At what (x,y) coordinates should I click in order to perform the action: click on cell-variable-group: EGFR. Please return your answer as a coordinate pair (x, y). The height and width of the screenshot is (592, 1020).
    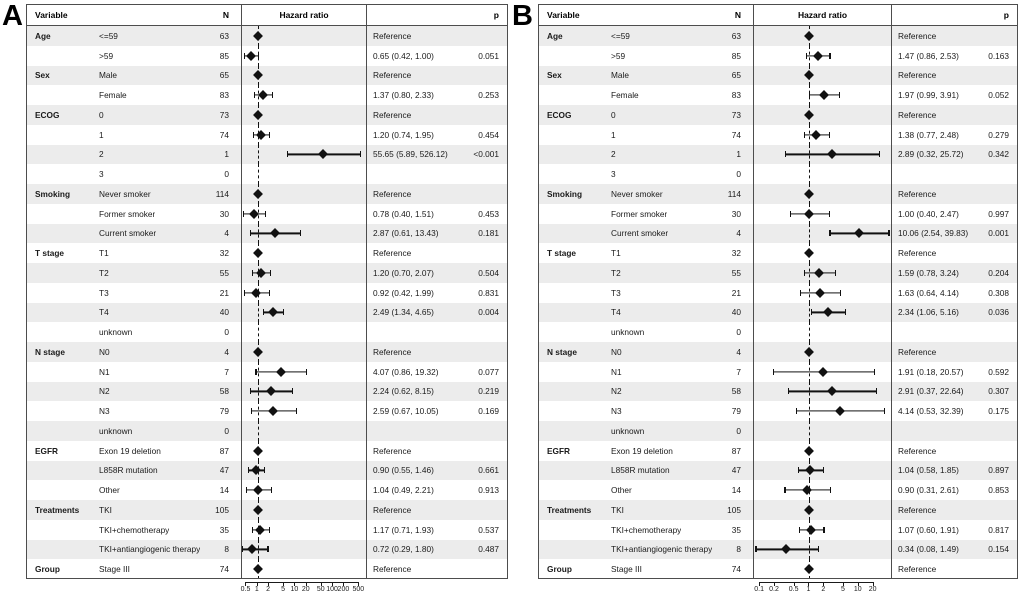
    Looking at the image, I should click on (559, 450).